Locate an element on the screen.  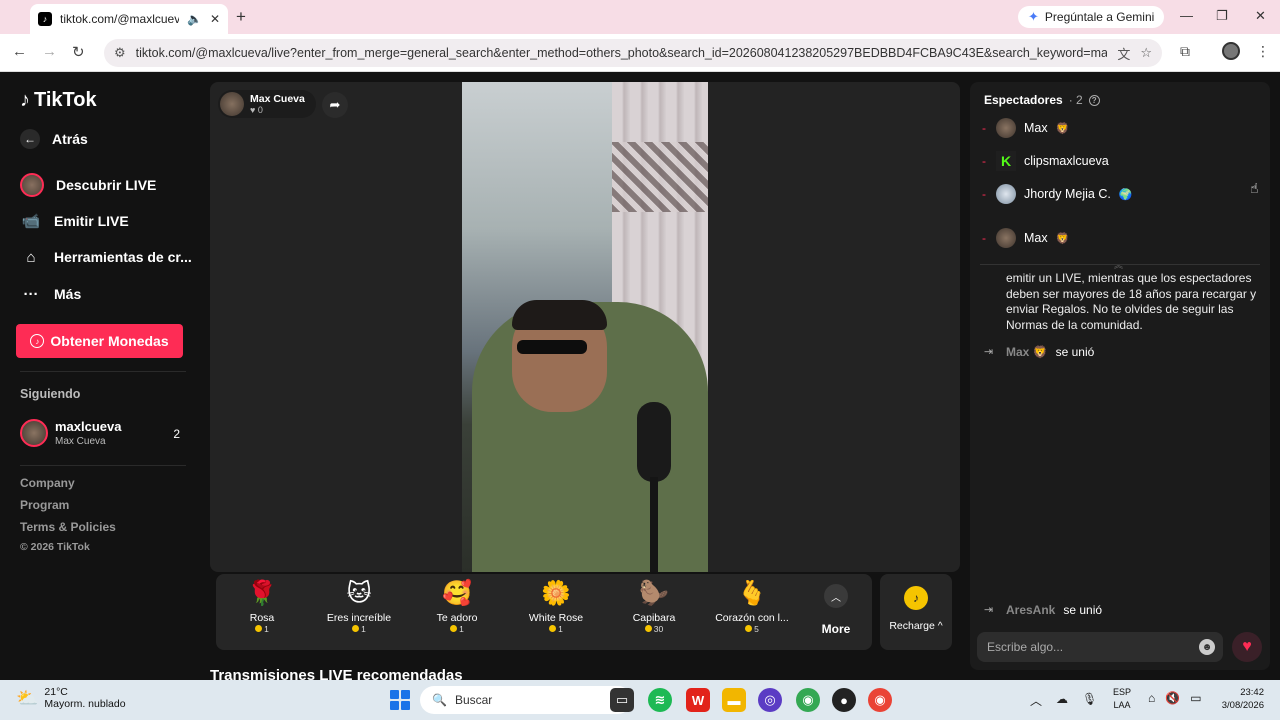
restore-icon: ❐ is located at coordinates (1222, 16).